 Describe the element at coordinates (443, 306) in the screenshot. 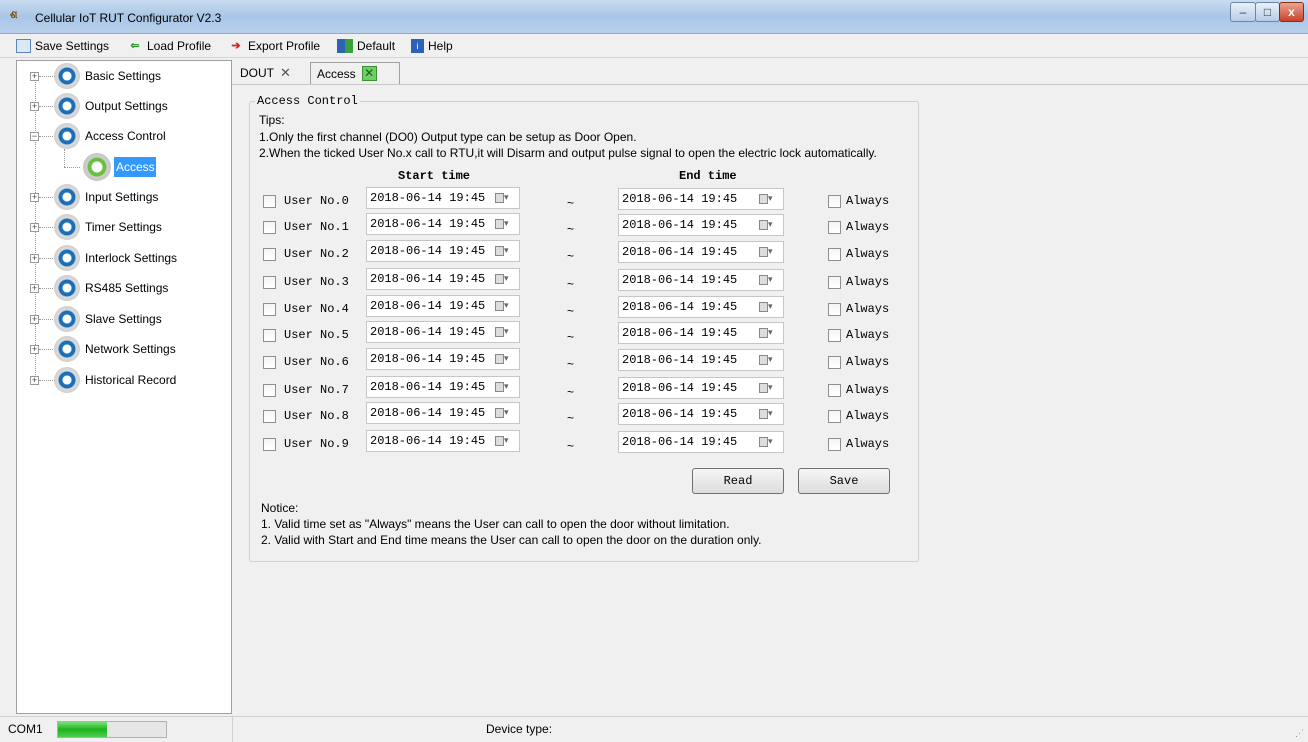

I see `user-4-start-time-picker: 2018-06-14 19:45 ▾` at that location.